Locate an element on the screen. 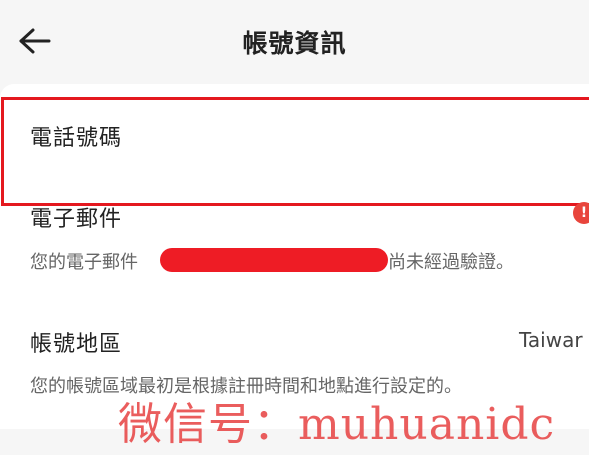 The height and width of the screenshot is (455, 589). region-value: Taiwar is located at coordinates (551, 340).